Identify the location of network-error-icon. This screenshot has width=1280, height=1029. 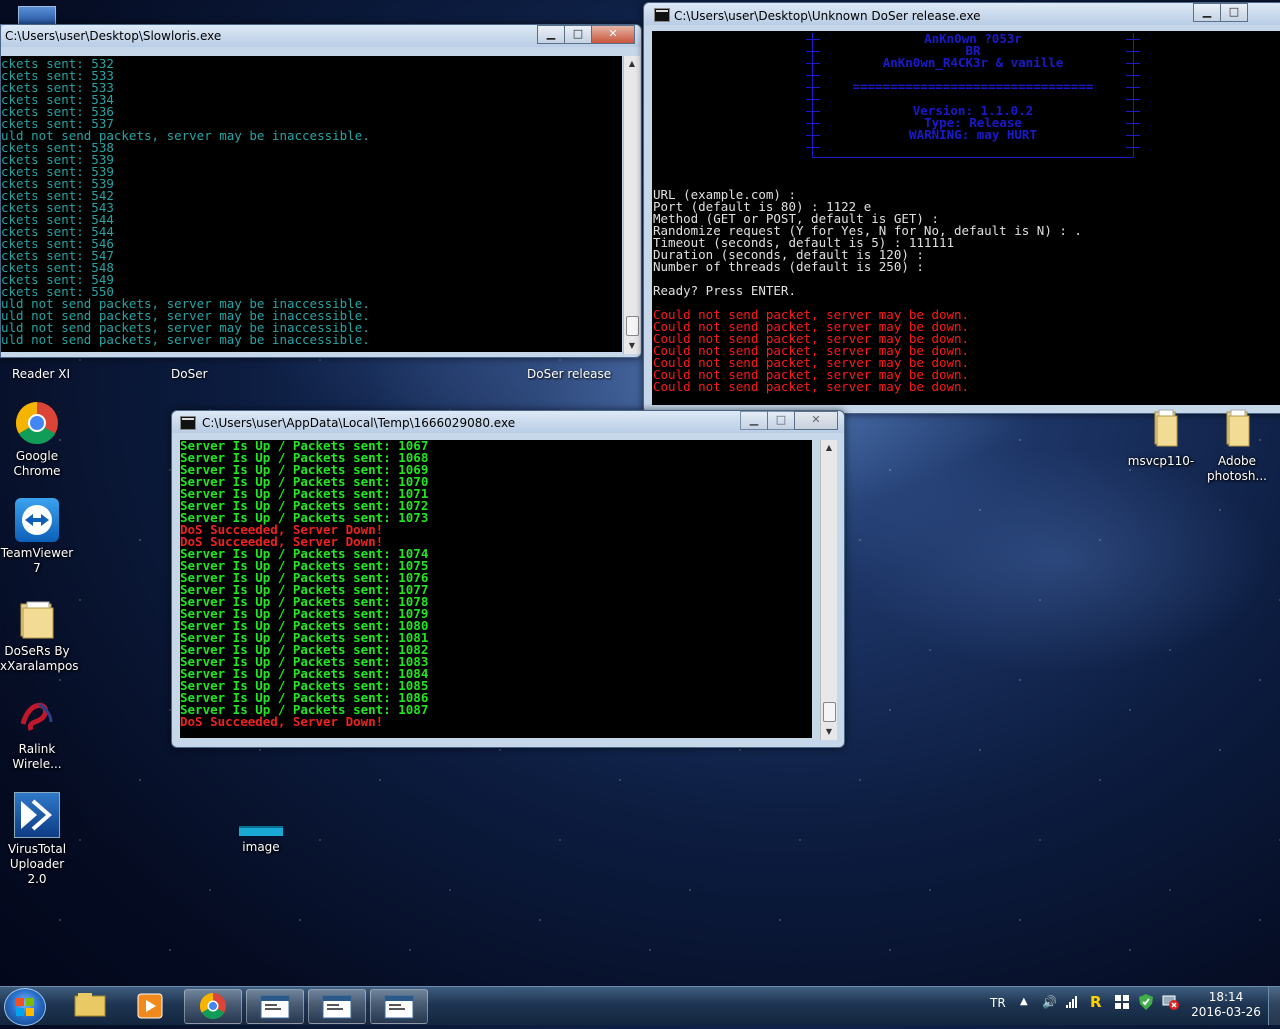
(1171, 1003).